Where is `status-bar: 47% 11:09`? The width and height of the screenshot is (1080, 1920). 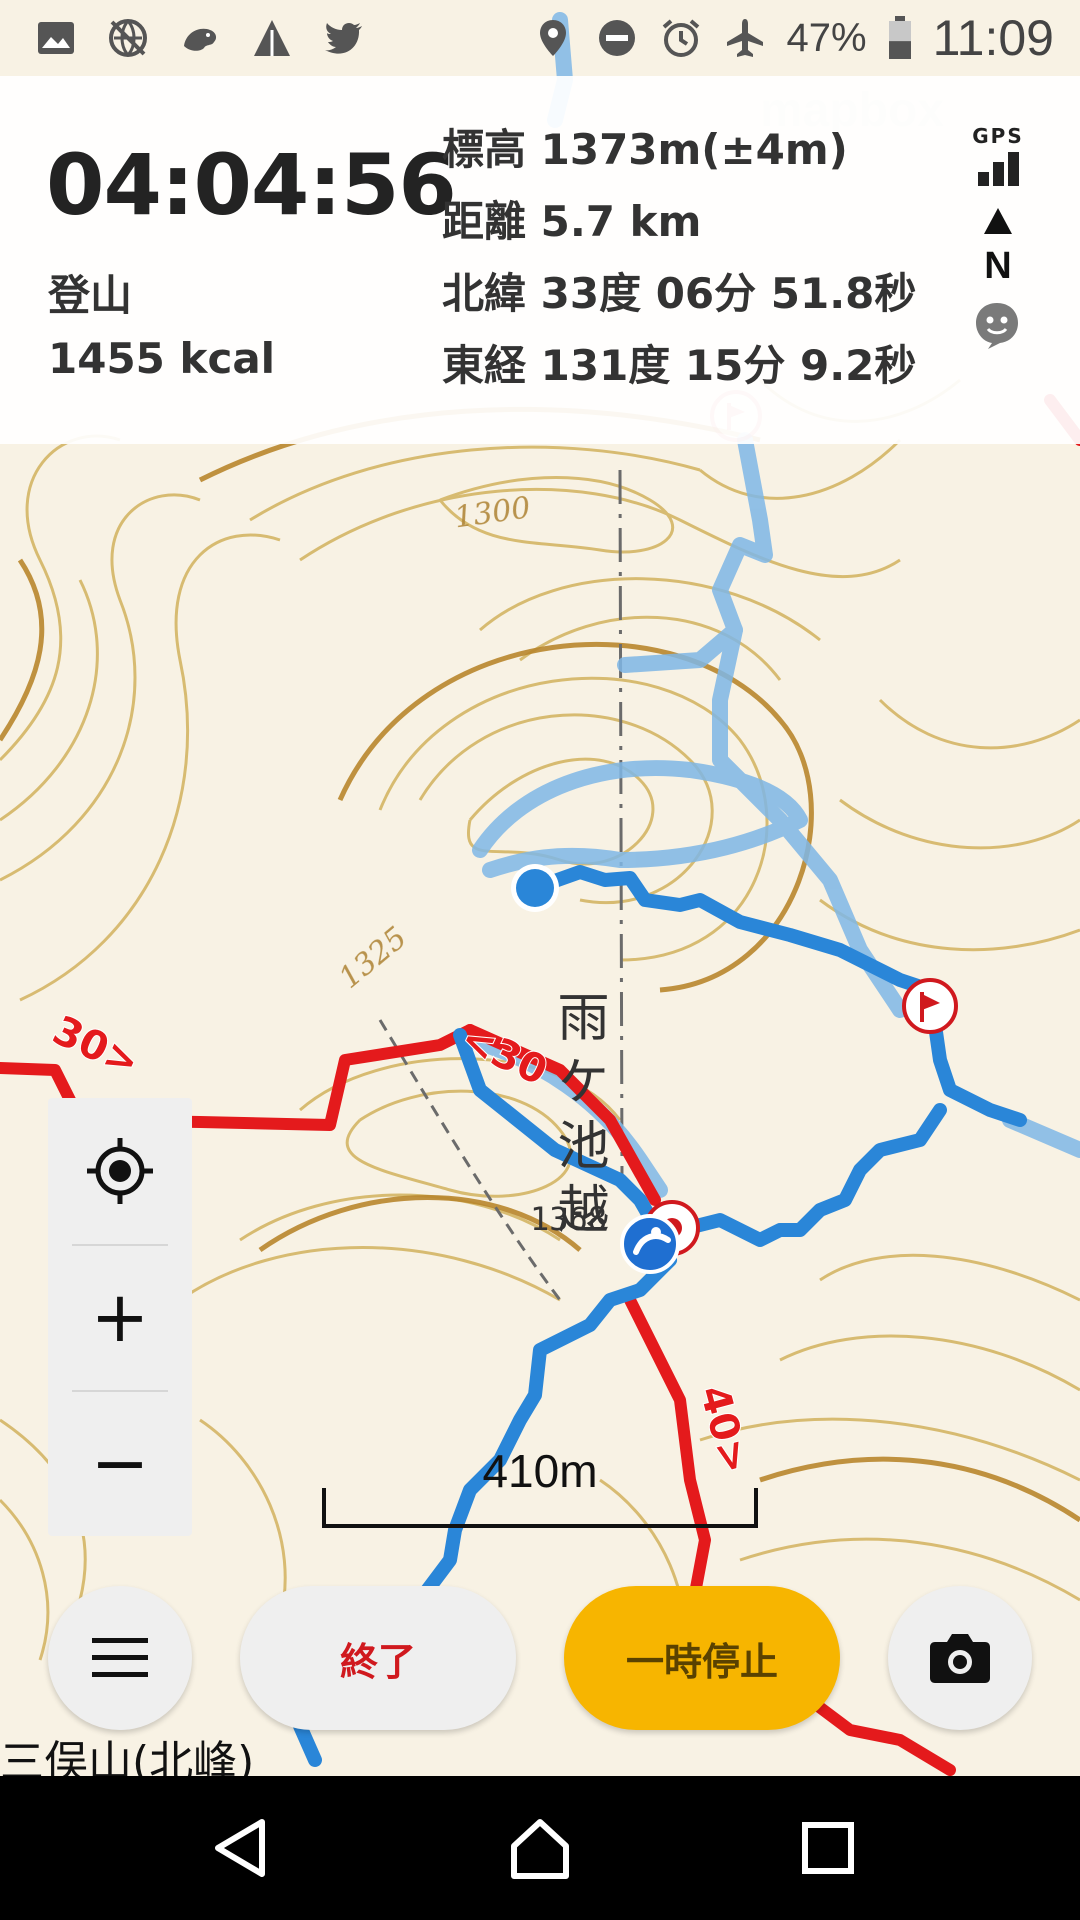
status-bar: 47% 11:09 is located at coordinates (540, 38).